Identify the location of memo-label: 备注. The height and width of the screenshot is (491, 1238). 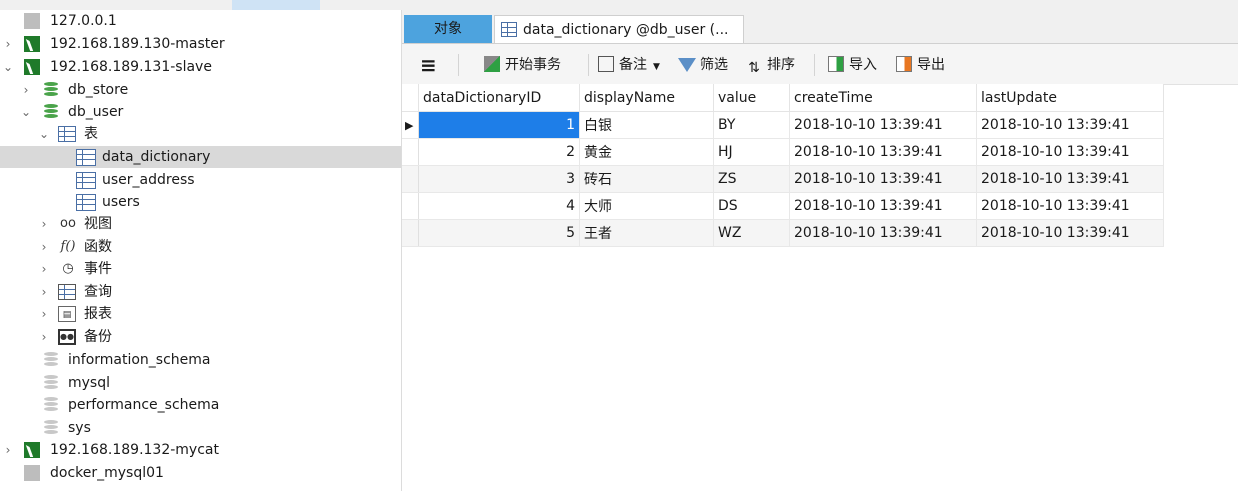
(633, 65).